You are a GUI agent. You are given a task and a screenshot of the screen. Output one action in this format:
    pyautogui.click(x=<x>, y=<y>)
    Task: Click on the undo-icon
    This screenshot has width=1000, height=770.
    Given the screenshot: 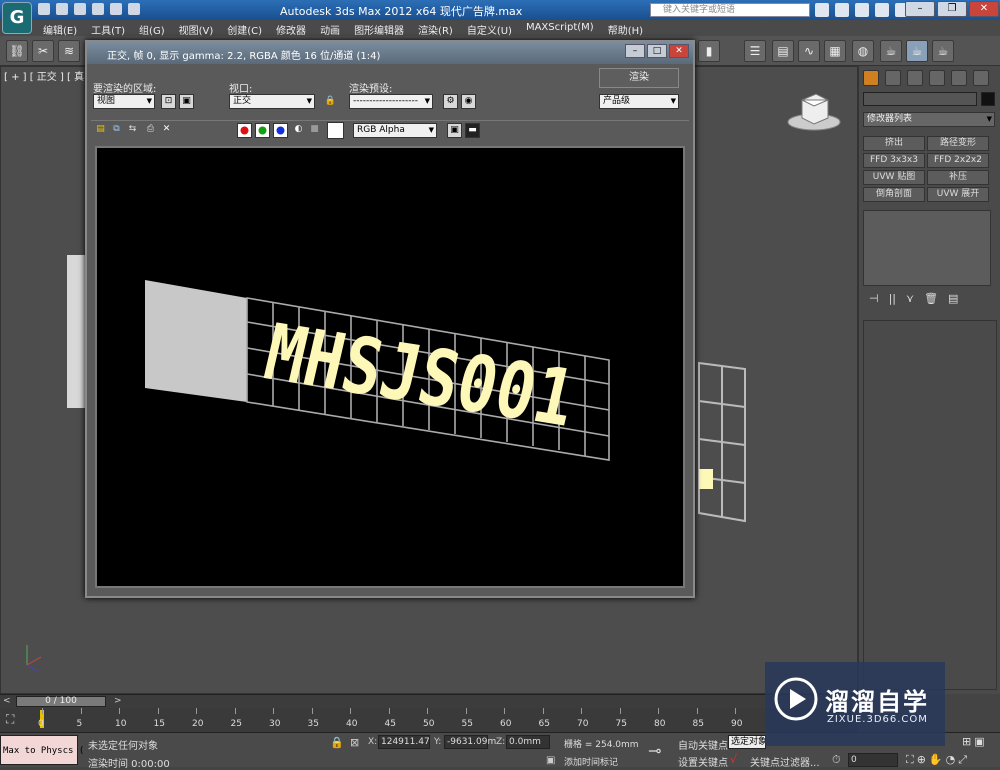 What is the action you would take?
    pyautogui.click(x=98, y=9)
    